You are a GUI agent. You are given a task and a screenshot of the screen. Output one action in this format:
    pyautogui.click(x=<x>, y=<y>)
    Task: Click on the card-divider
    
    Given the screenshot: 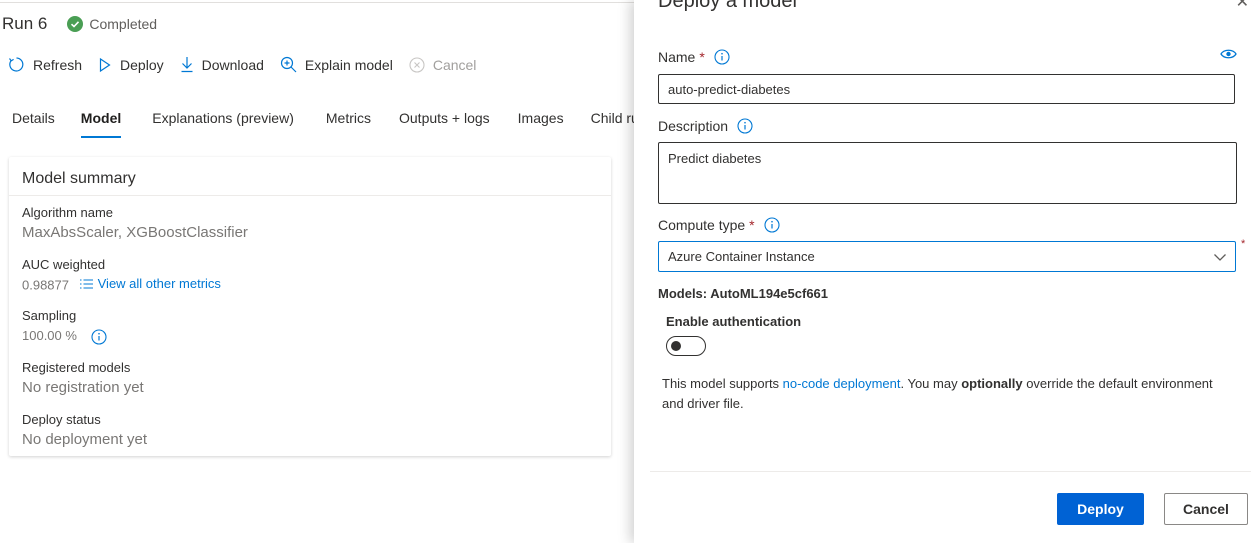 What is the action you would take?
    pyautogui.click(x=310, y=195)
    